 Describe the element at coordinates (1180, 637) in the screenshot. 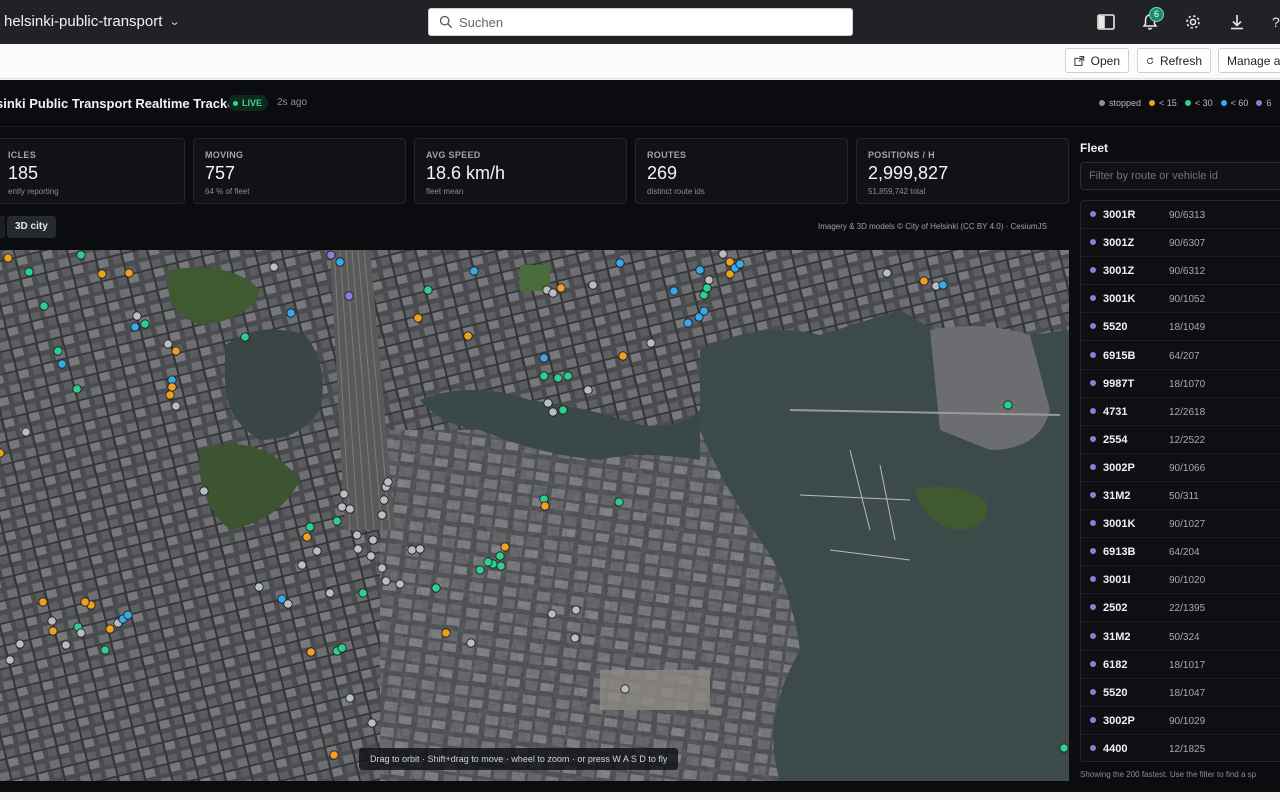

I see `fleet-row: 31M2 50/324` at that location.